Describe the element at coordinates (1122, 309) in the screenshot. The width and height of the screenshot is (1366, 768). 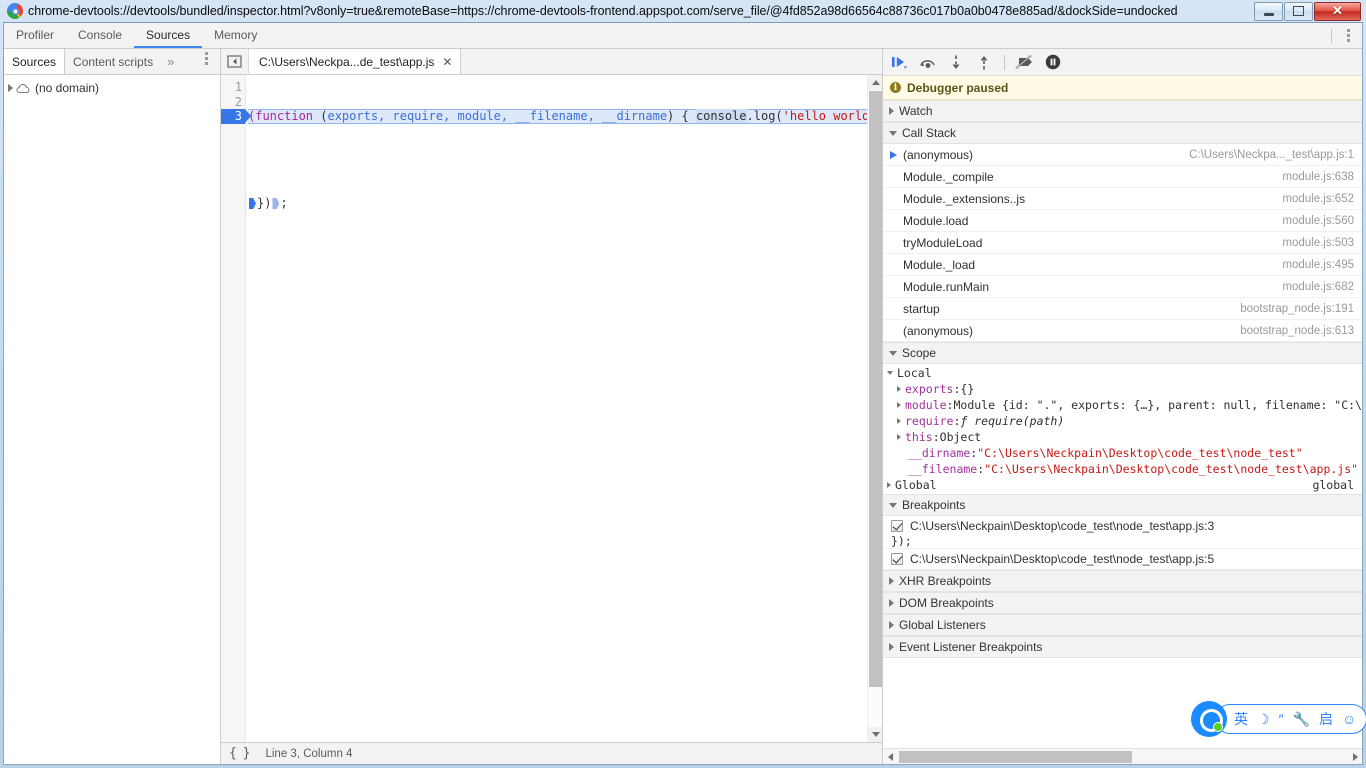
I see `call-stack-row: startup bootstrap_node.js:191` at that location.